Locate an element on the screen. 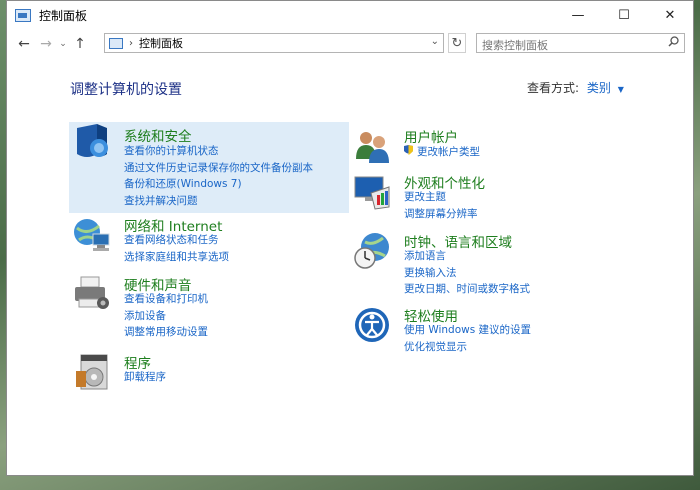 Image resolution: width=700 pixels, height=490 pixels. appearance-icon is located at coordinates (372, 193).